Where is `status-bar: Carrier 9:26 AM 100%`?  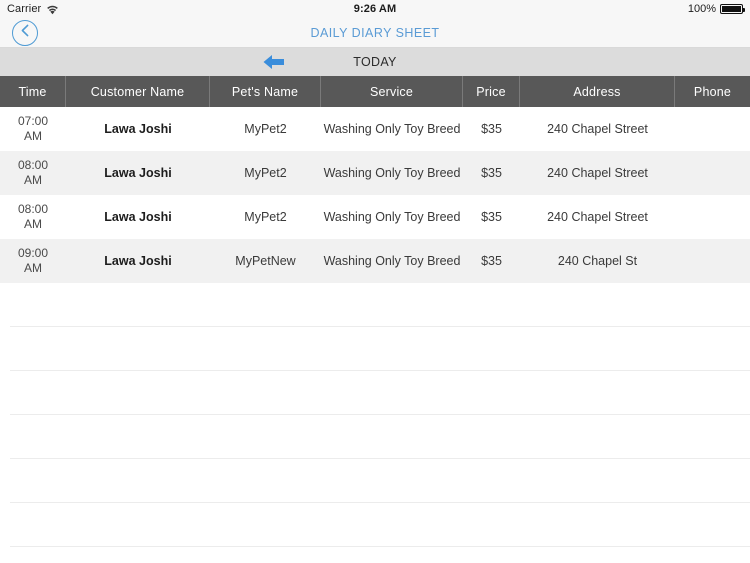
status-bar: Carrier 9:26 AM 100% is located at coordinates (375, 9).